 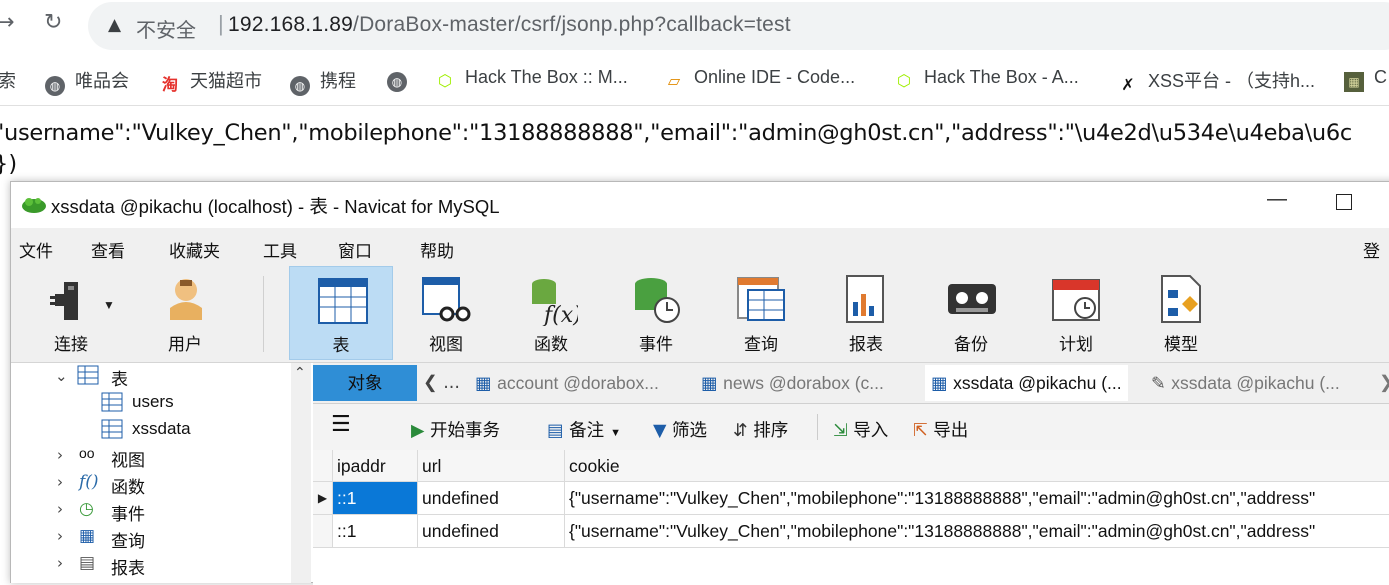 What do you see at coordinates (87, 81) in the screenshot?
I see `bookmark-item: ◍ 唯品会` at bounding box center [87, 81].